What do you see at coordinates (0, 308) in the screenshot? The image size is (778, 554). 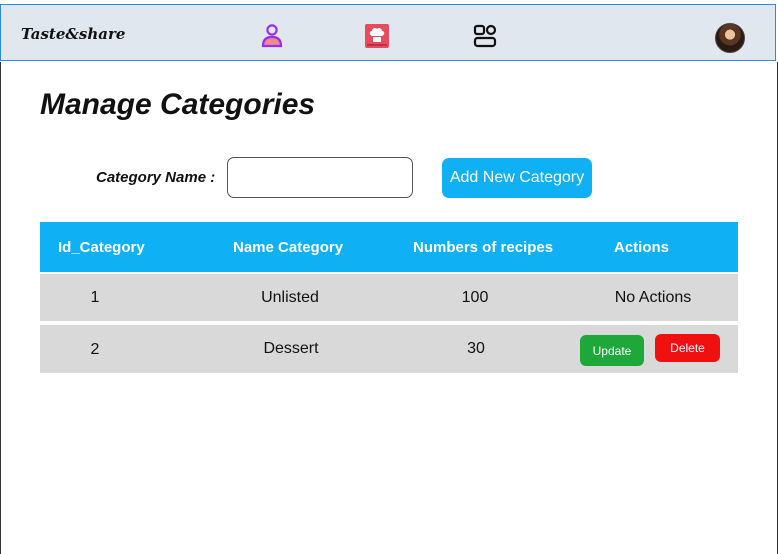 I see `window-border-left` at bounding box center [0, 308].